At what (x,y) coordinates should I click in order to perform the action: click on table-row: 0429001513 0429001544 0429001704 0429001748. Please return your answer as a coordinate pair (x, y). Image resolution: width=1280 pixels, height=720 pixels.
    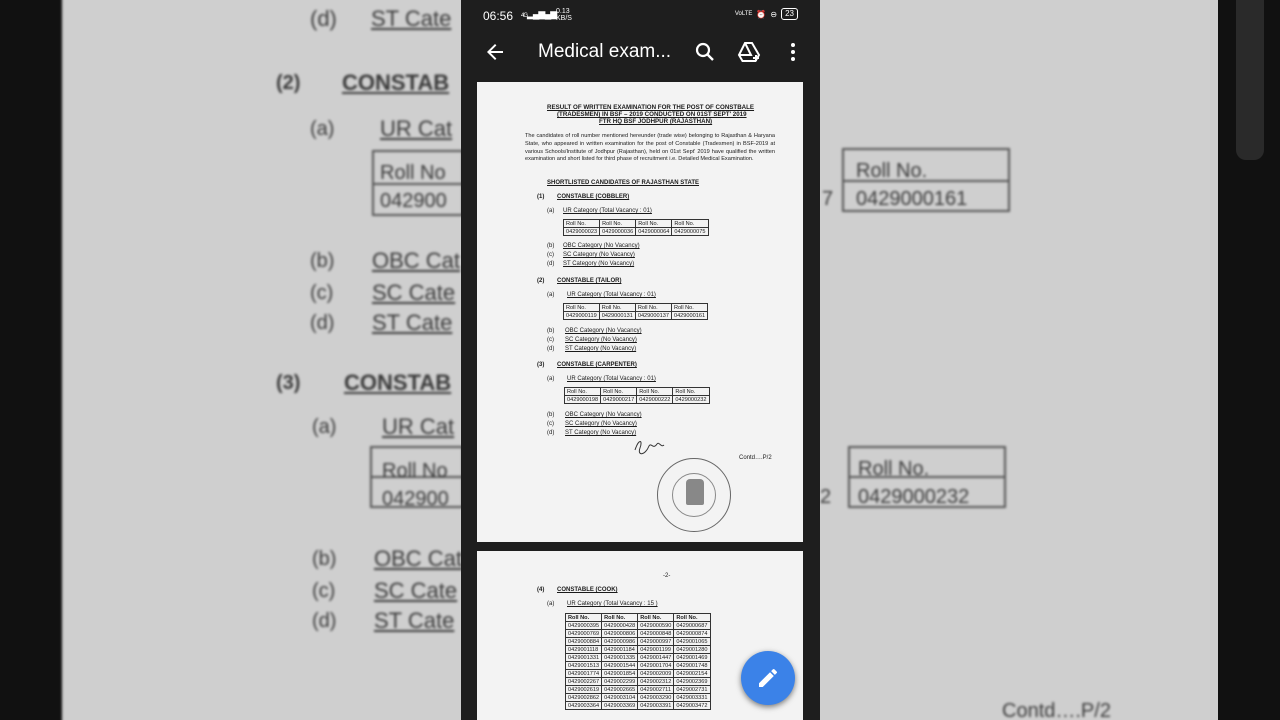
    Looking at the image, I should click on (637, 665).